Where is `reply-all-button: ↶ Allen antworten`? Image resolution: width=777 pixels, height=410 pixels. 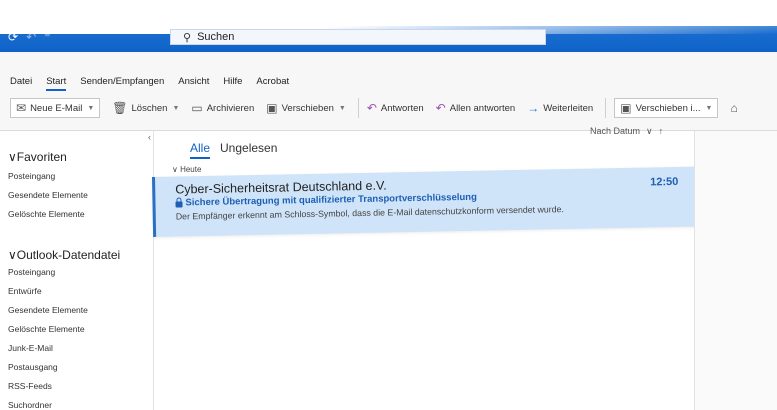
reply-all-button: ↶ Allen antworten is located at coordinates (476, 108).